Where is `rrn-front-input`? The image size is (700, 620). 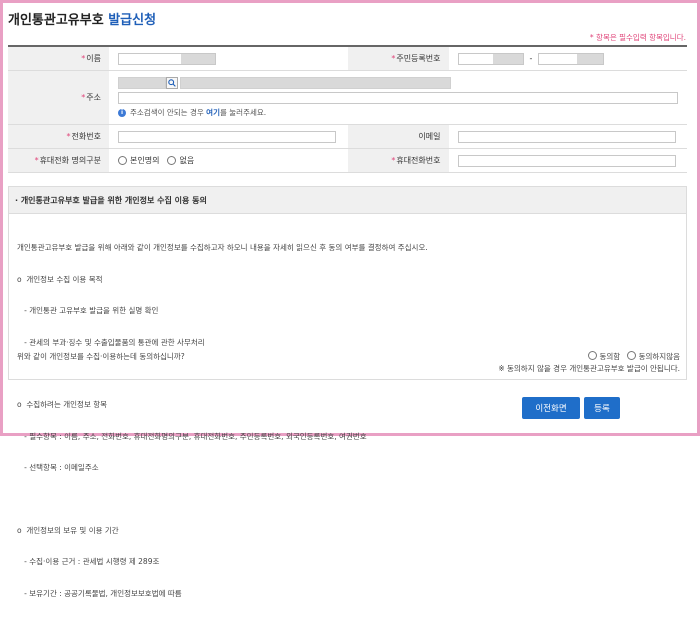 rrn-front-input is located at coordinates (490, 58).